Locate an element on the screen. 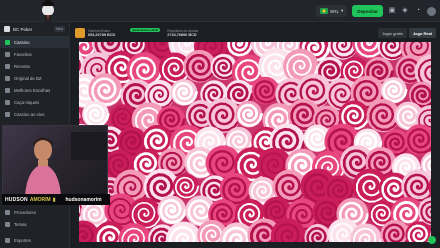 The height and width of the screenshot is (248, 440). sidebar-item-label: Temas is located at coordinates (20, 224).